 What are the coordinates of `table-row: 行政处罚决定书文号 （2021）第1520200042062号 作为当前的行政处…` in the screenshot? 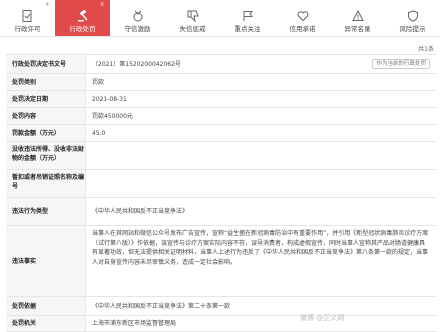 It's located at (221, 64).